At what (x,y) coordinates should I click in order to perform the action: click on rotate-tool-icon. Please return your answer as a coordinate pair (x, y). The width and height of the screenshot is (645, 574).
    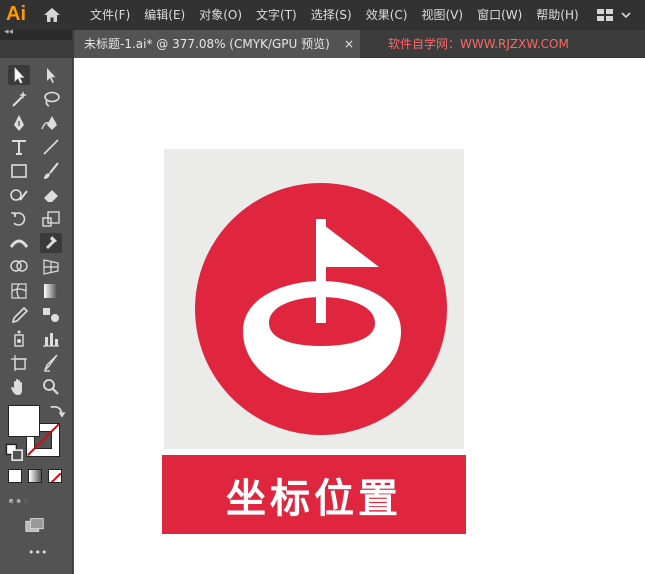
    Looking at the image, I should click on (19, 219).